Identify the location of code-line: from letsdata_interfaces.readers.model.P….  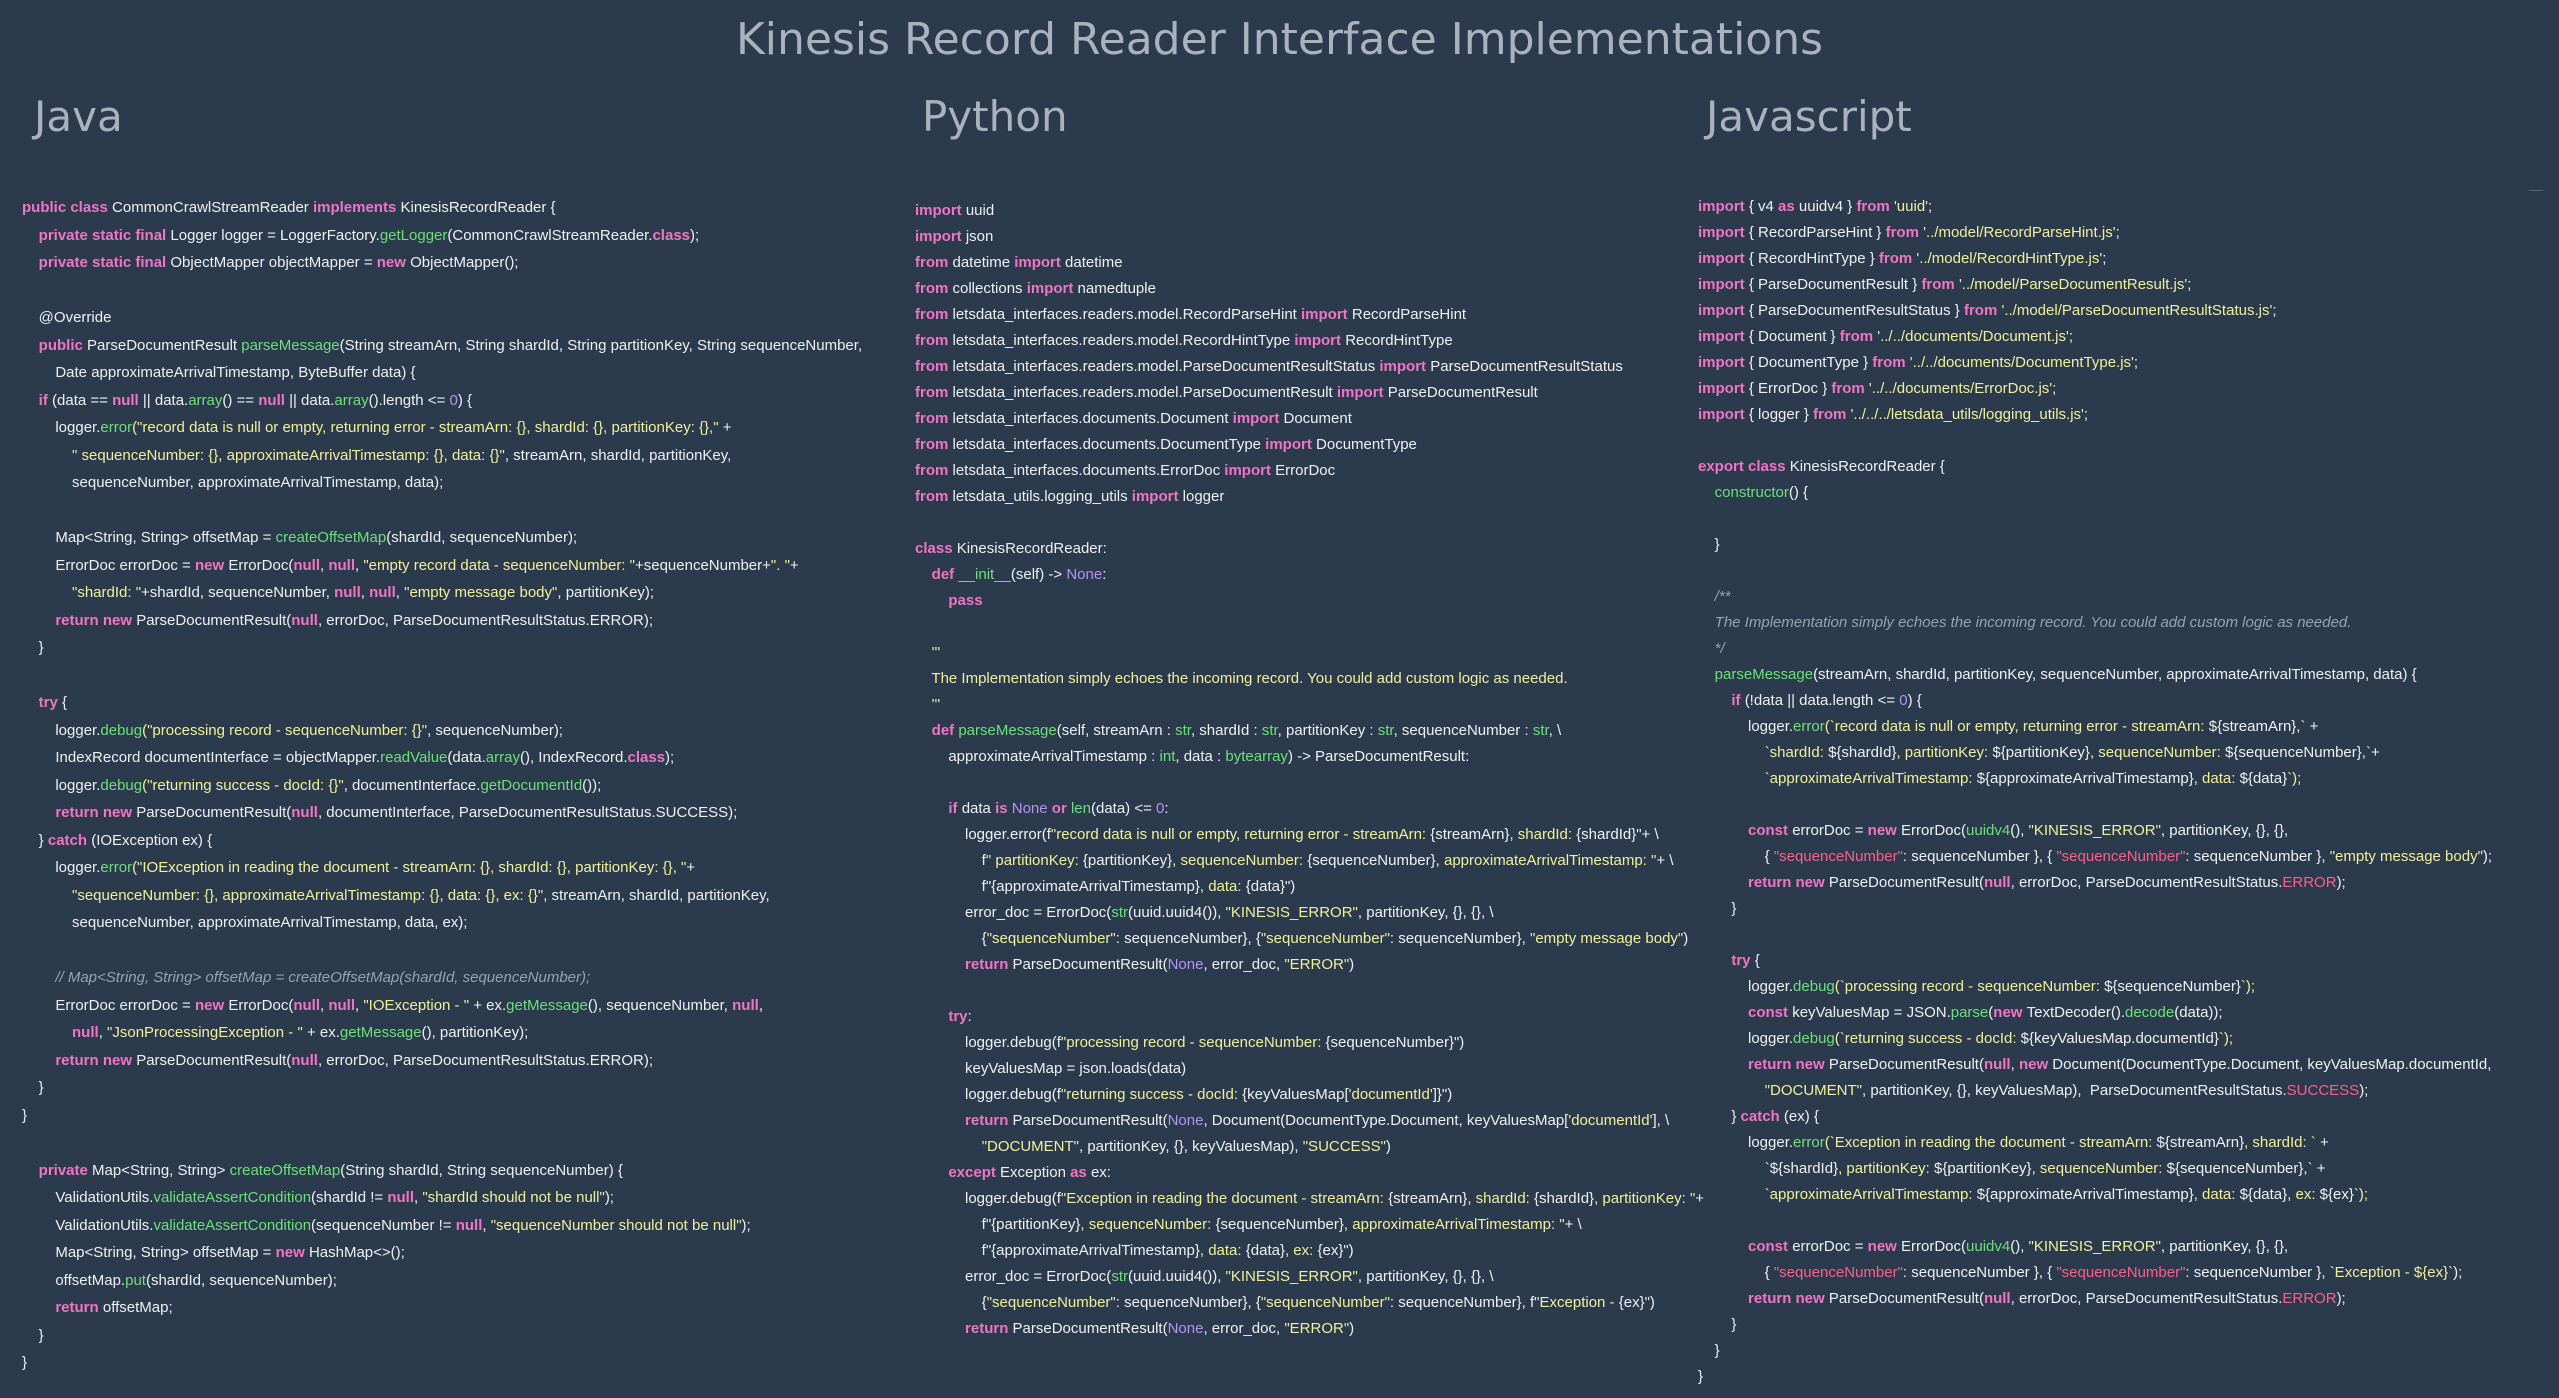
(1309, 393).